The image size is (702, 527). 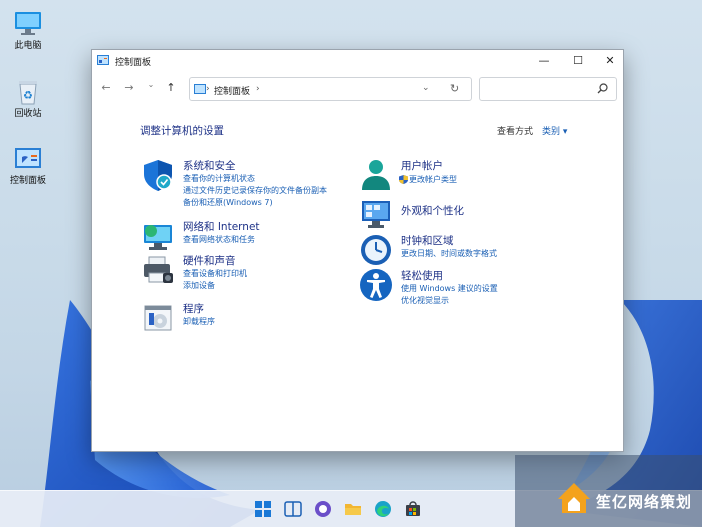 I want to click on desktop-icon-control-panel: 控制面板, so click(x=28, y=166).